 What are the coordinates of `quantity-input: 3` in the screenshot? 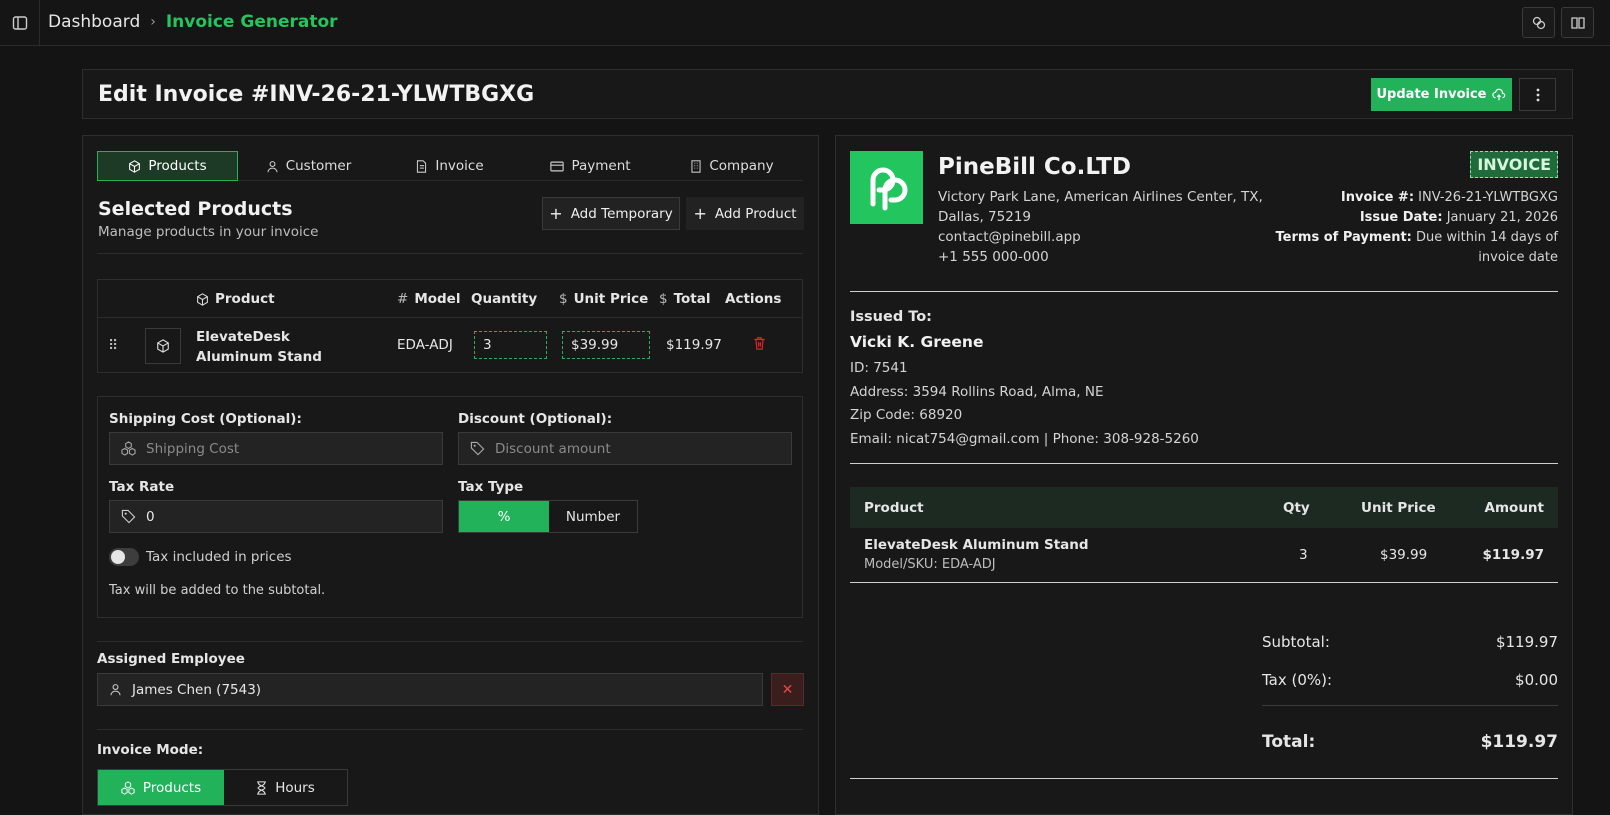 It's located at (510, 345).